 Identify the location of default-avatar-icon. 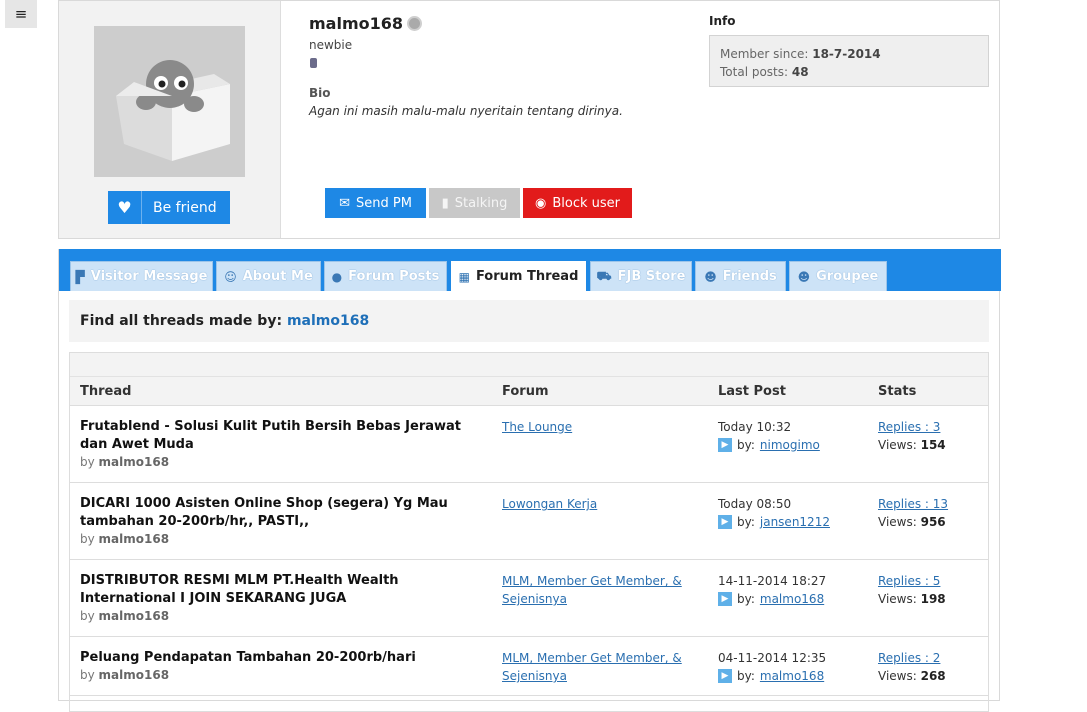
(173, 110).